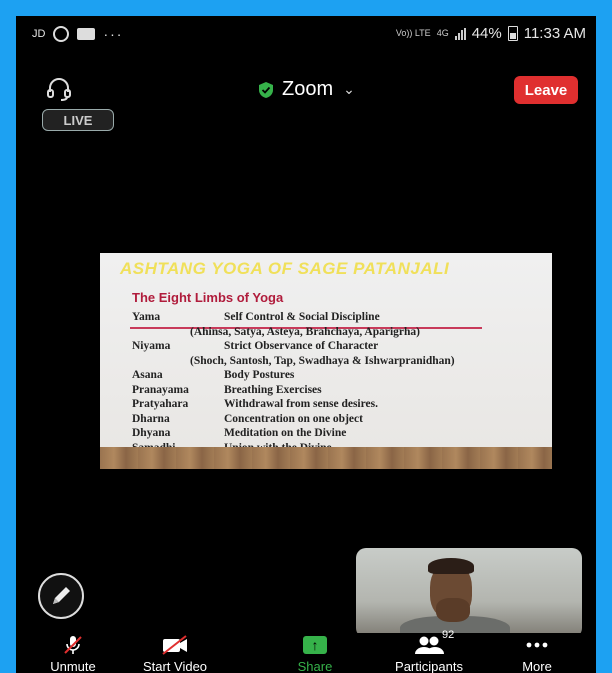 This screenshot has height=673, width=612. Describe the element at coordinates (451, 566) in the screenshot. I see `video-person-hair` at that location.